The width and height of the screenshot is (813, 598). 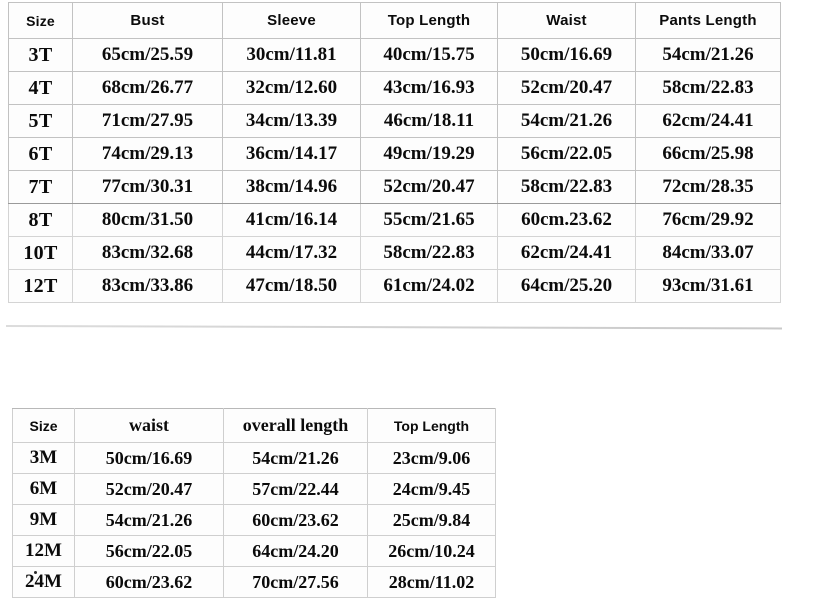 I want to click on cell-top-length: 52cm/20.47, so click(x=429, y=187).